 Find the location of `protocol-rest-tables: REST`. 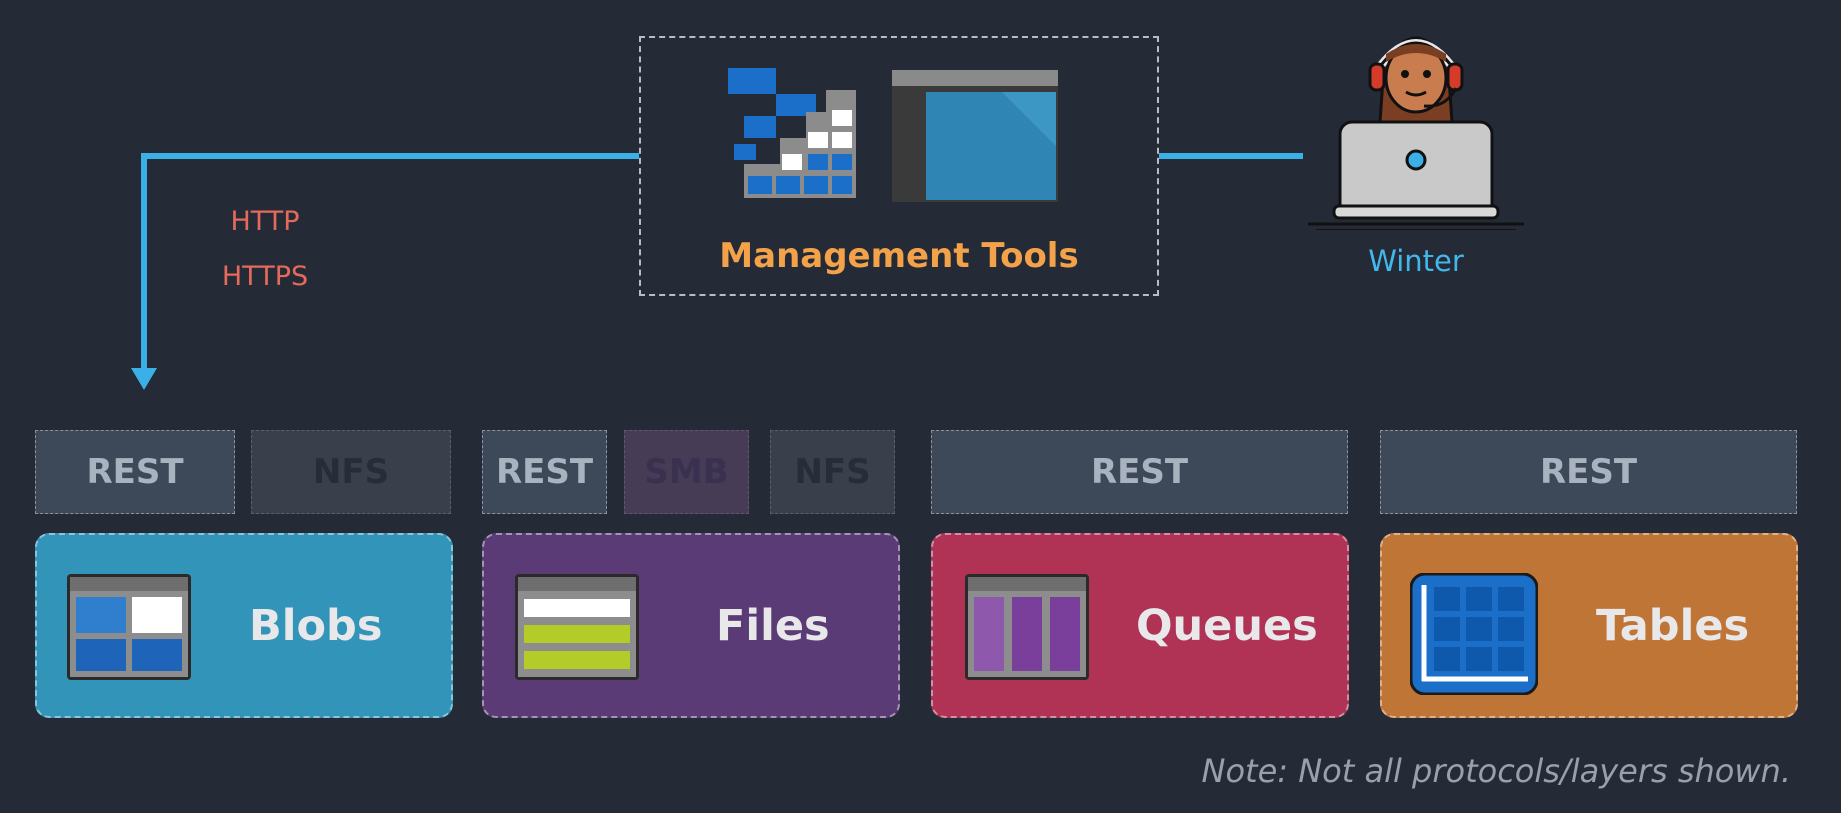

protocol-rest-tables: REST is located at coordinates (1588, 472).